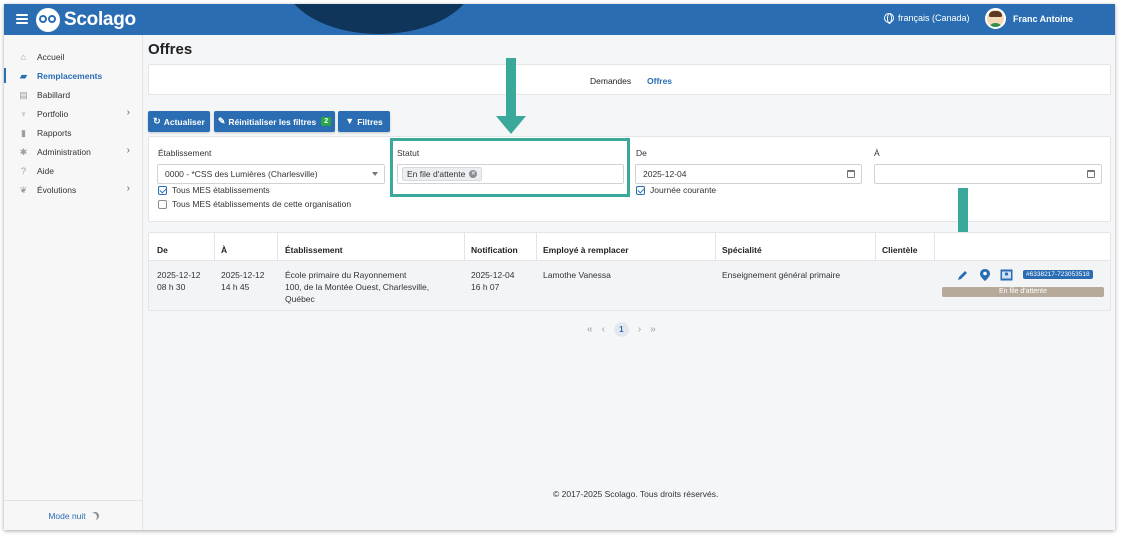  Describe the element at coordinates (1043, 18) in the screenshot. I see `user-name: Franc Antoine` at that location.